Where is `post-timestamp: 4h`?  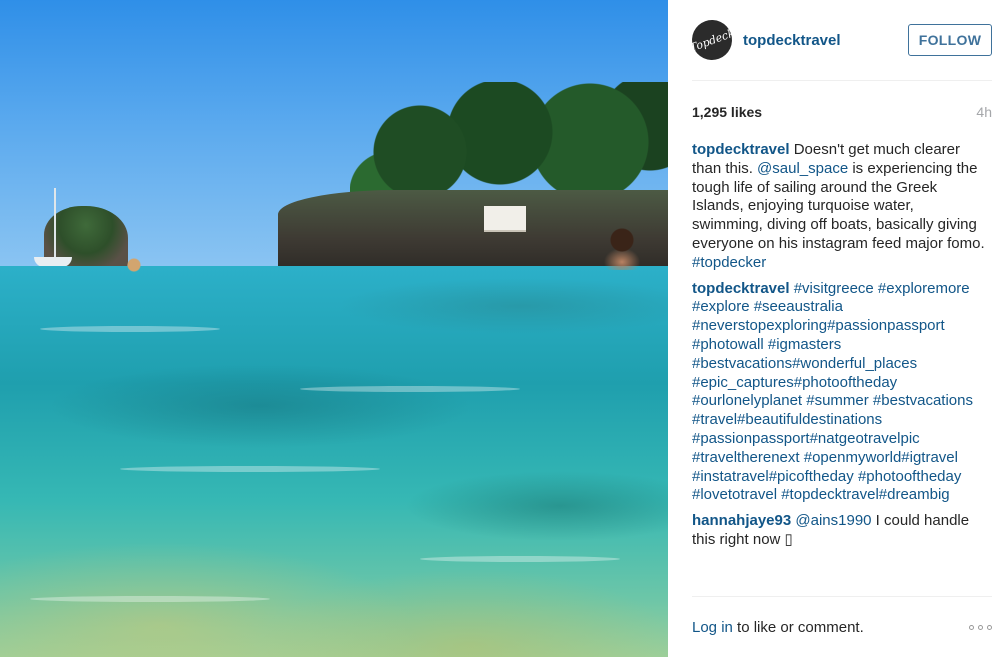 post-timestamp: 4h is located at coordinates (984, 112).